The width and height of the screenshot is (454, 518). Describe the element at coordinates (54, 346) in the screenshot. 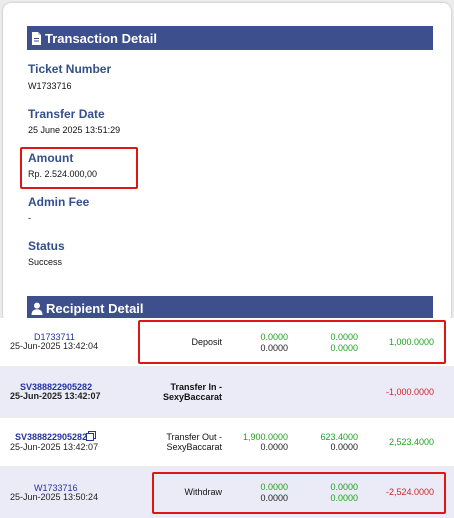

I see `transaction-time: 25-Jun-2025 13:42:04` at that location.